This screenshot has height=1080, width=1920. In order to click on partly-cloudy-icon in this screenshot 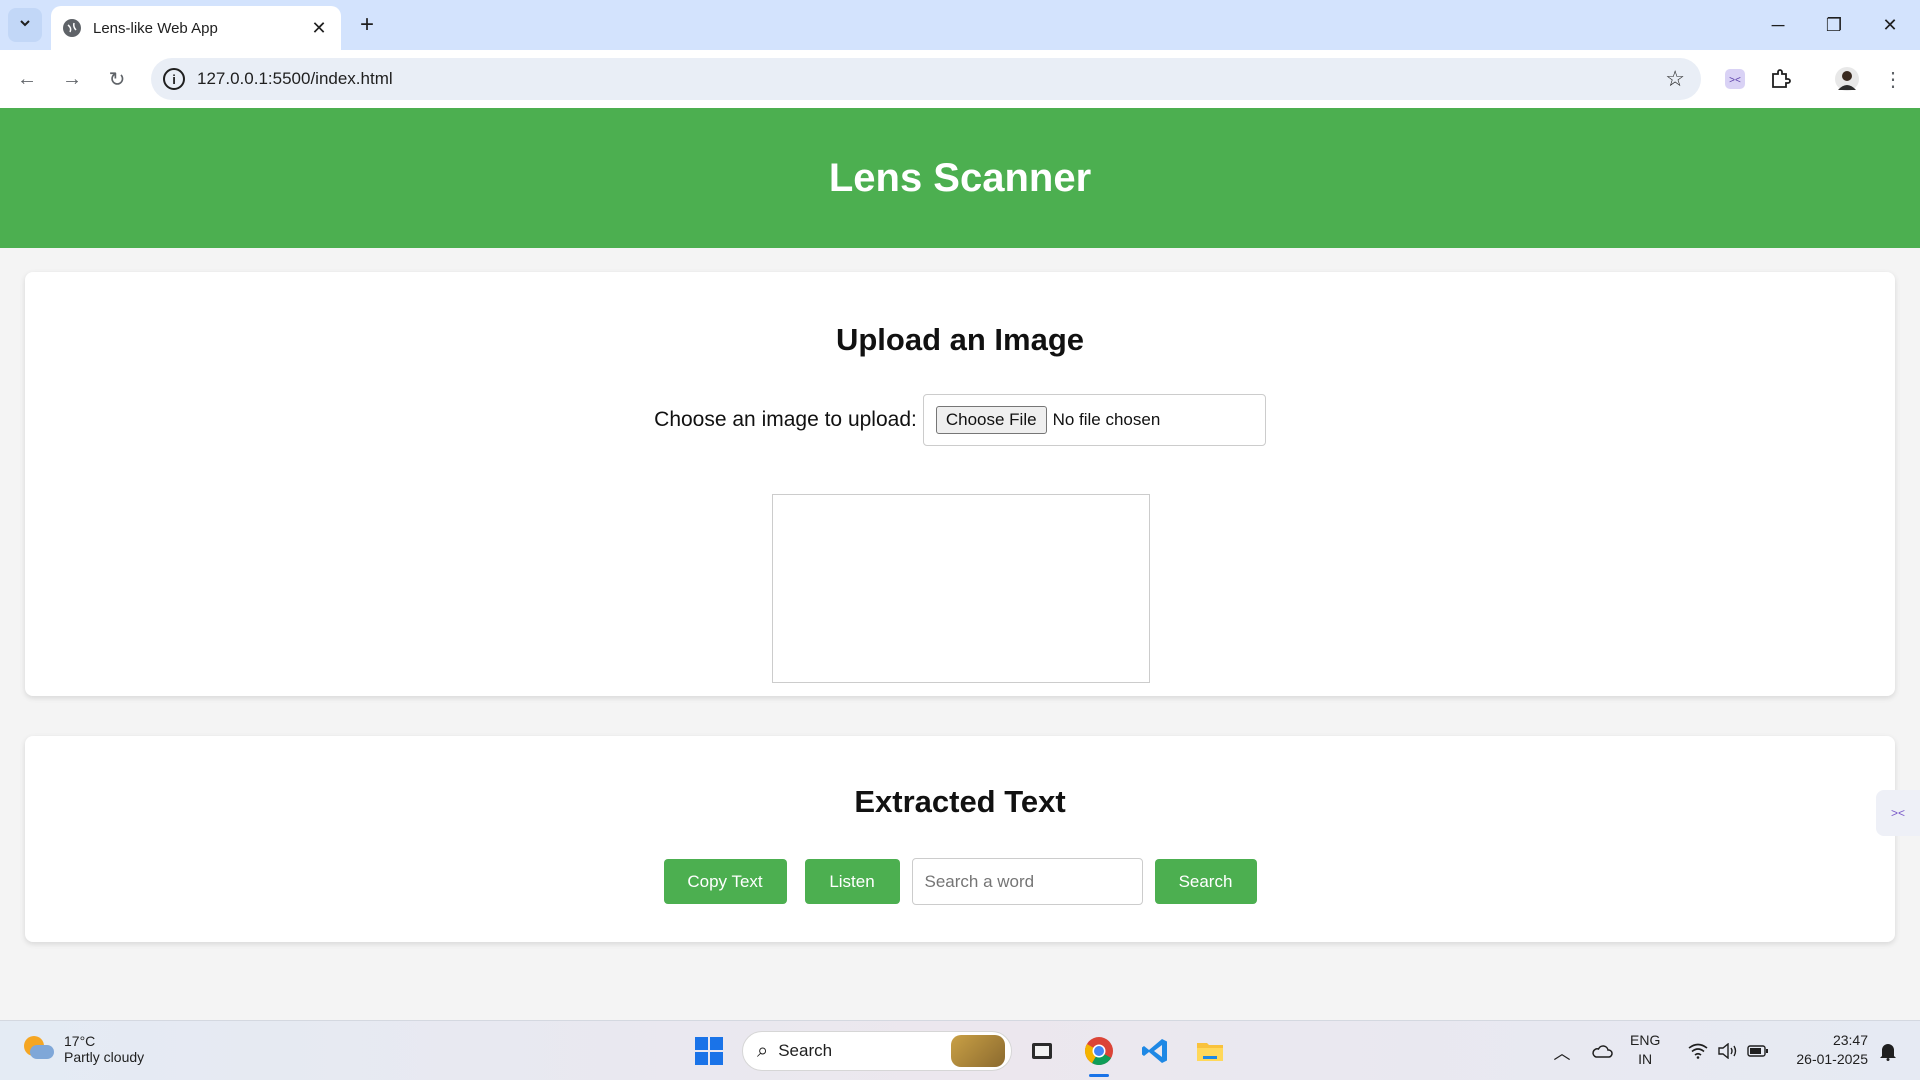, I will do `click(38, 1049)`.